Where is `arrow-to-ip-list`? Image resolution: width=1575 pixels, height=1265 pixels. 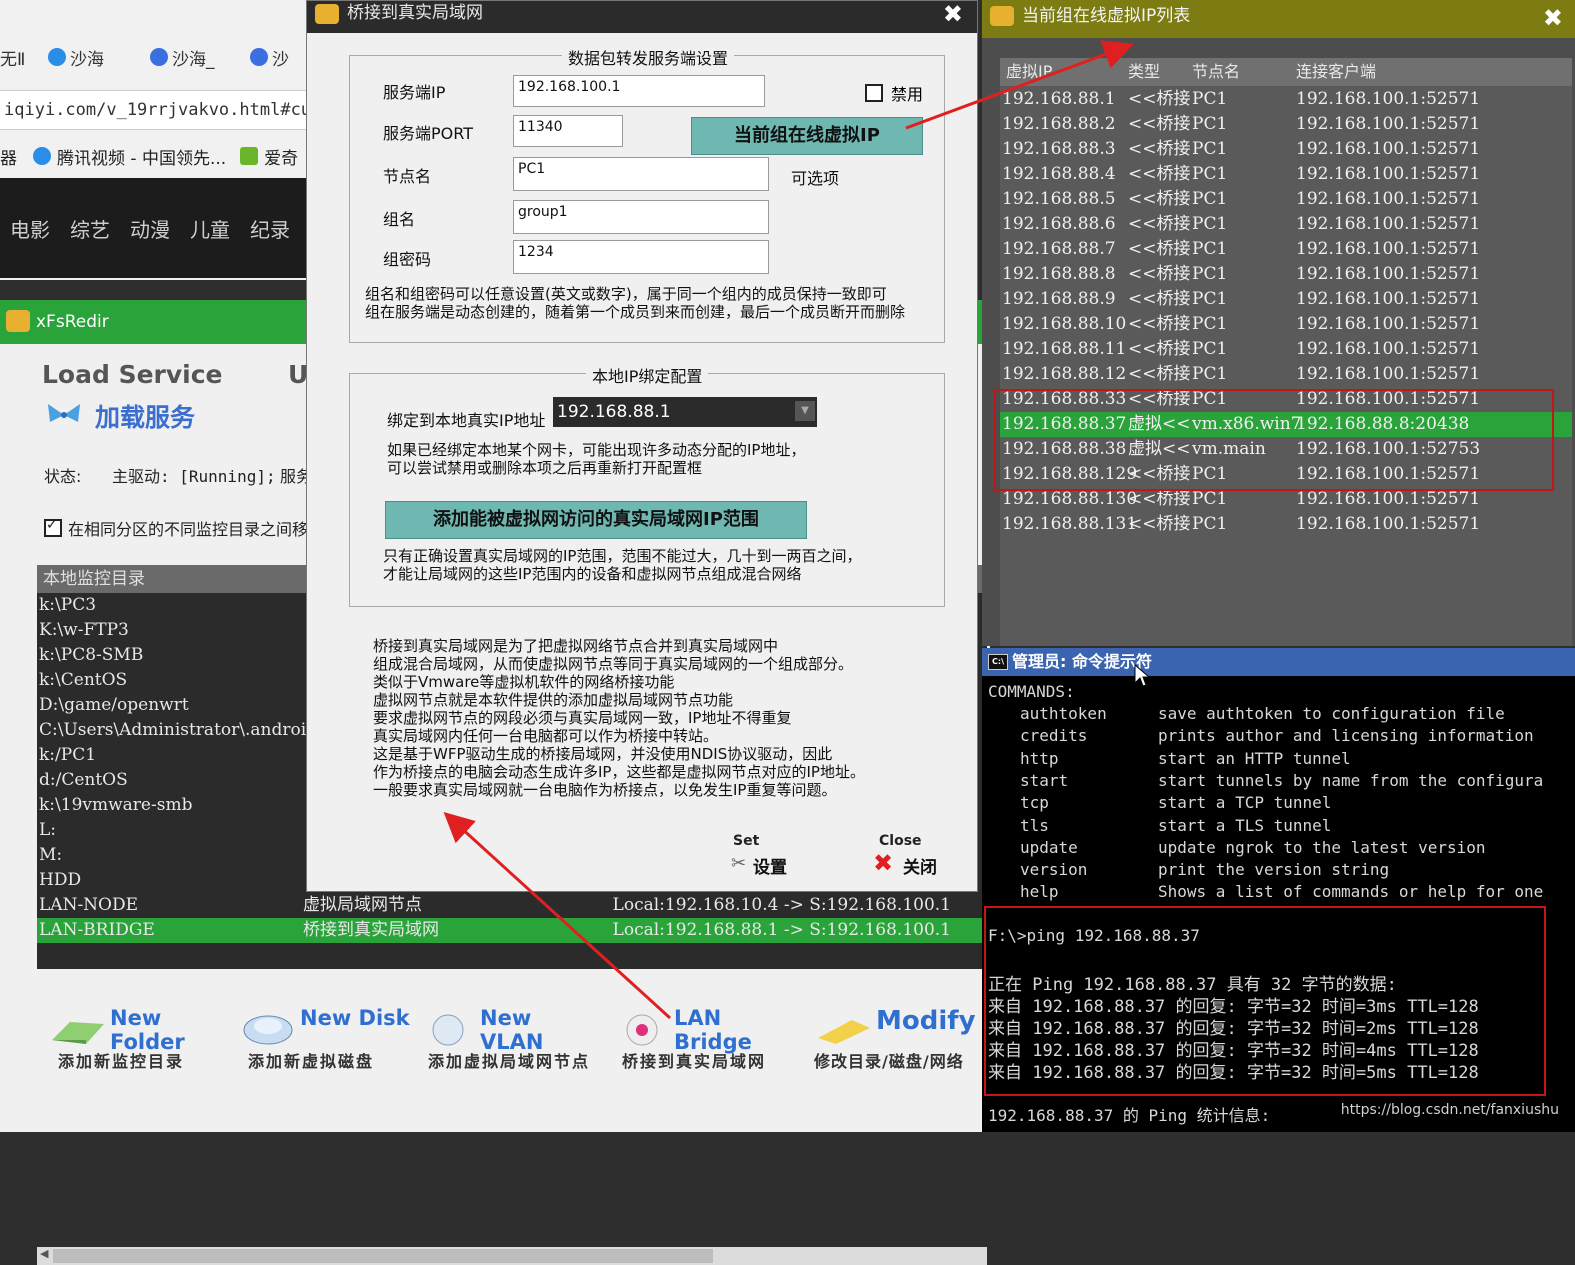 arrow-to-ip-list is located at coordinates (1019, 85).